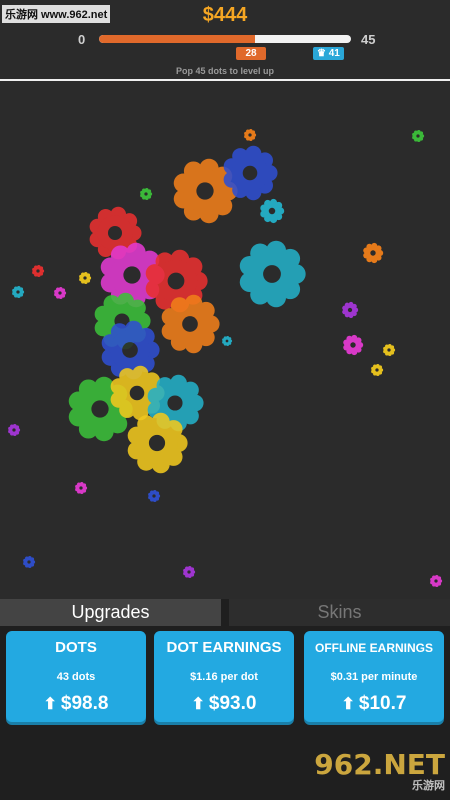 This screenshot has height=800, width=450. Describe the element at coordinates (110, 612) in the screenshot. I see `tab-upgrades: Upgrades` at that location.